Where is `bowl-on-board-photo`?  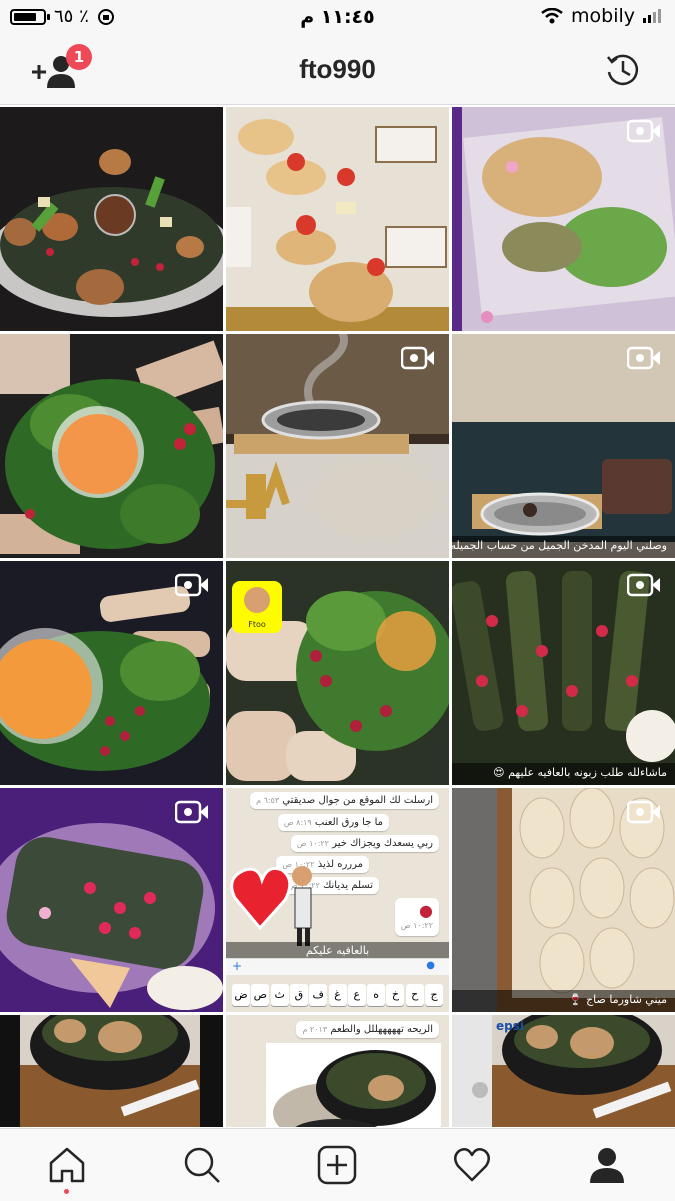 bowl-on-board-photo is located at coordinates (111, 1071).